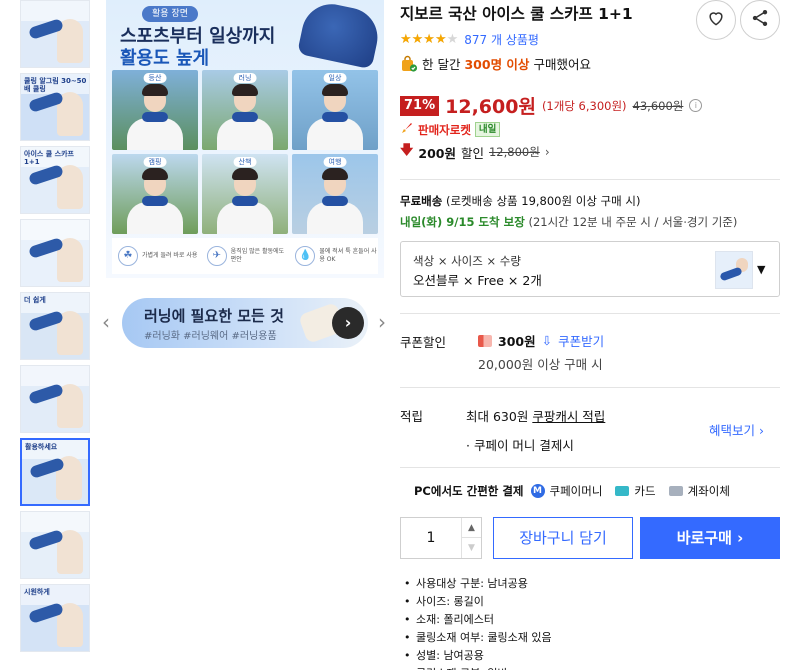 The width and height of the screenshot is (800, 670). What do you see at coordinates (55, 326) in the screenshot?
I see `thumbnail: 더 쉽게` at bounding box center [55, 326].